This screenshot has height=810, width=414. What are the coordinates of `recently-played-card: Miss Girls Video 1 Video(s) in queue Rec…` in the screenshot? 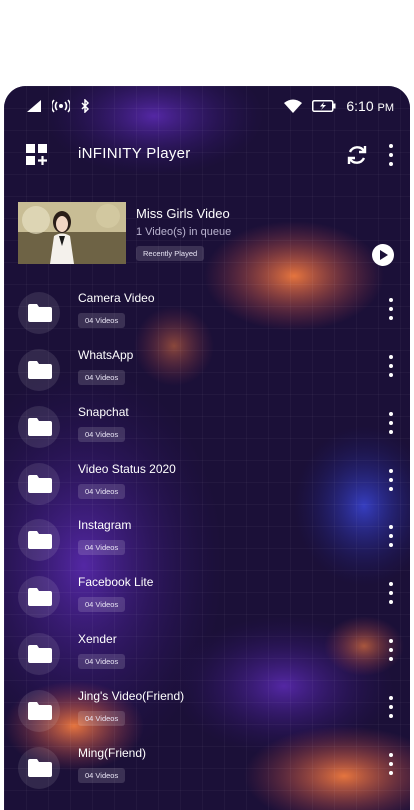 It's located at (212, 234).